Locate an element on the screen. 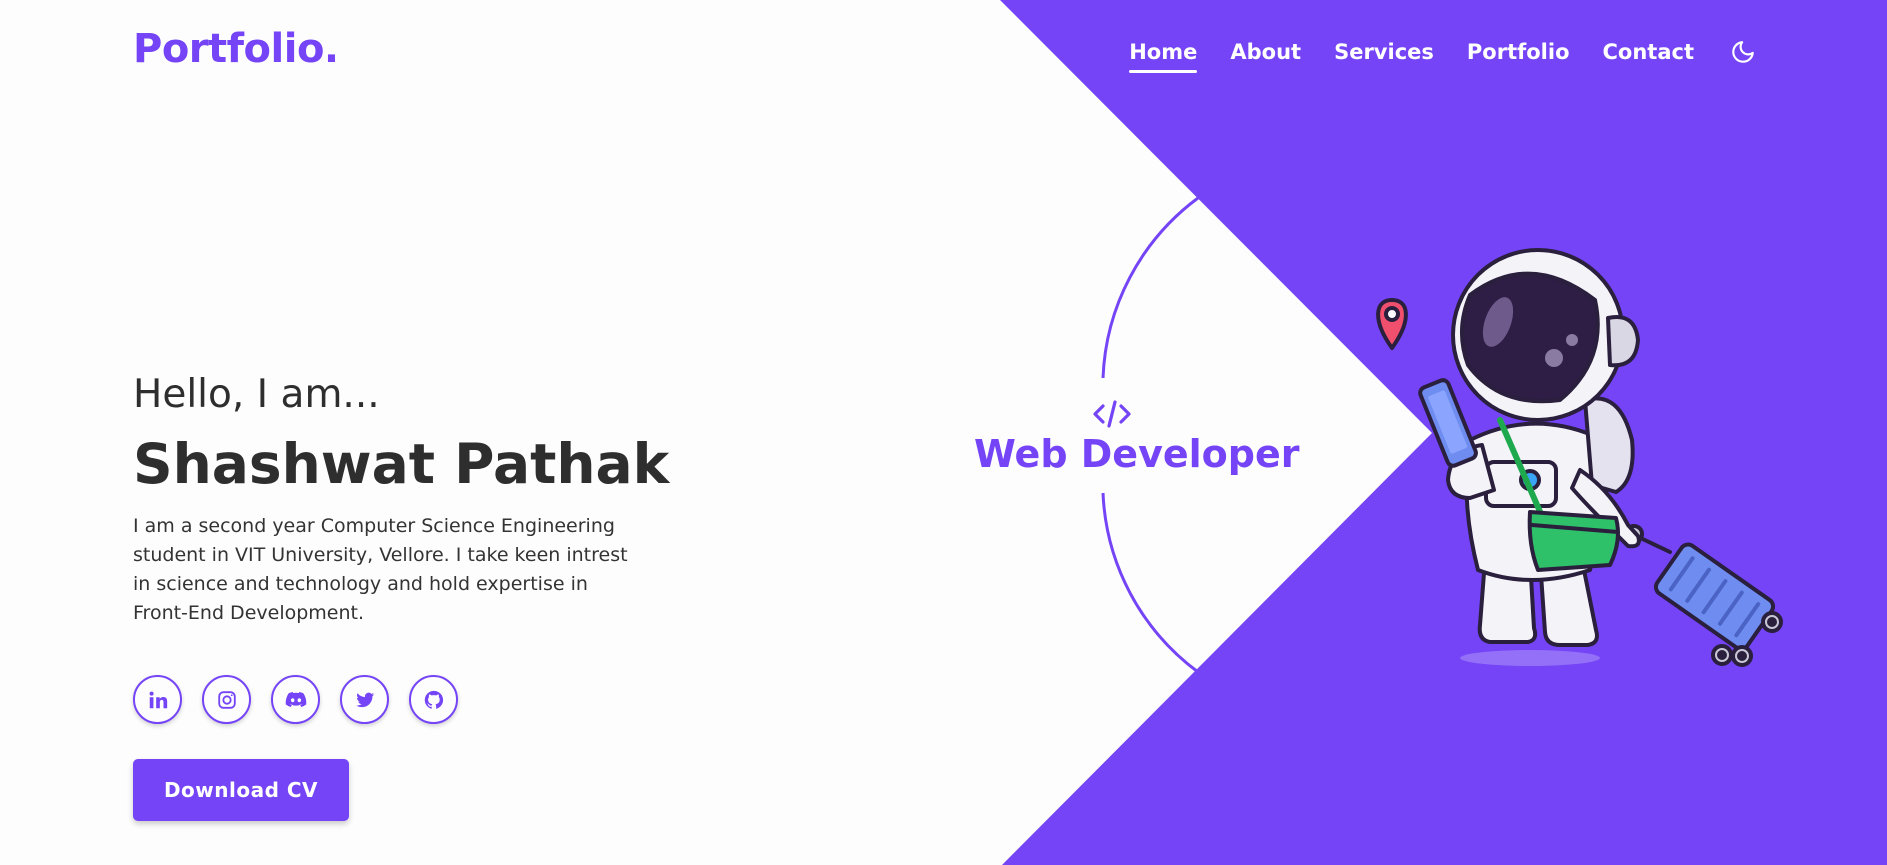 The height and width of the screenshot is (865, 1887). social-links is located at coordinates (295, 699).